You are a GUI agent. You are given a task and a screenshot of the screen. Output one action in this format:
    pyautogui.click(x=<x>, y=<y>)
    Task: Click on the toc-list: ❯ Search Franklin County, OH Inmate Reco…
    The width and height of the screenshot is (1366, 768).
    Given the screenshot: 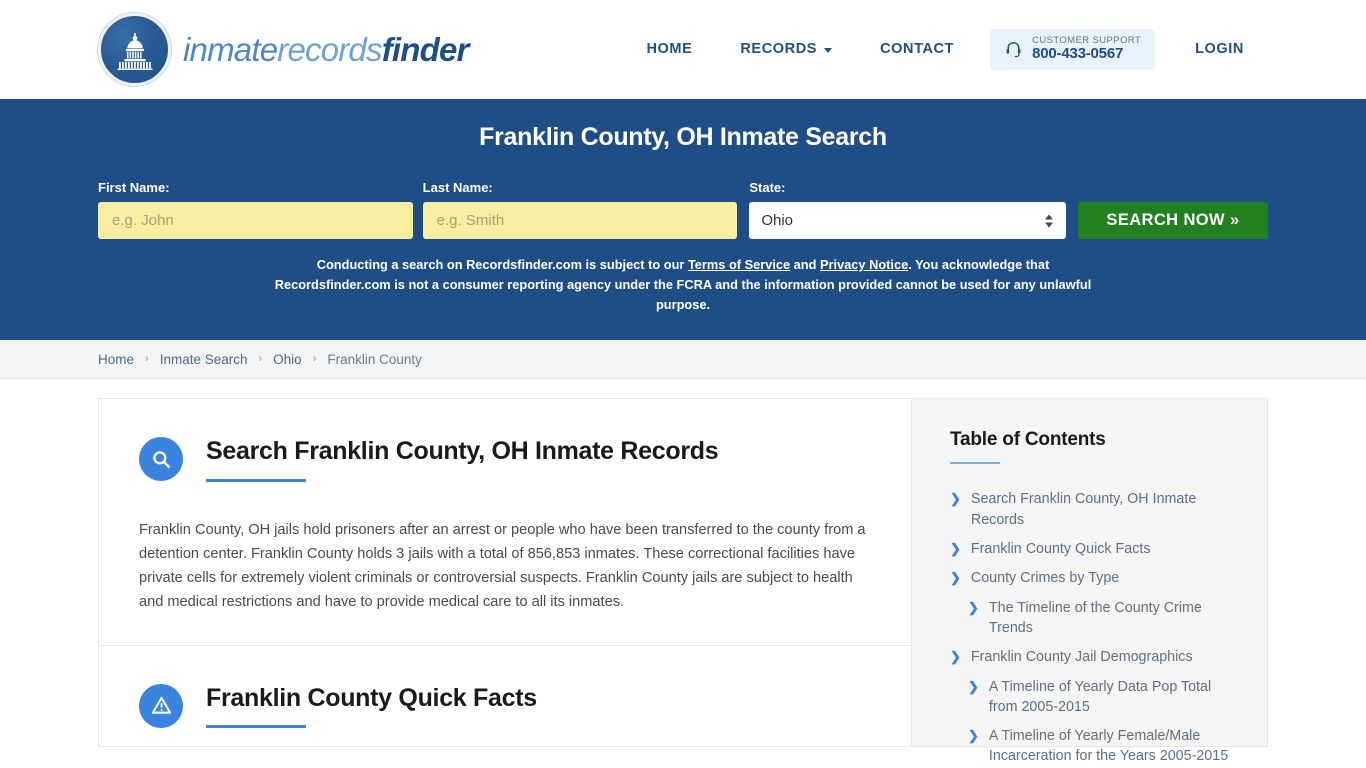 What is the action you would take?
    pyautogui.click(x=1094, y=627)
    